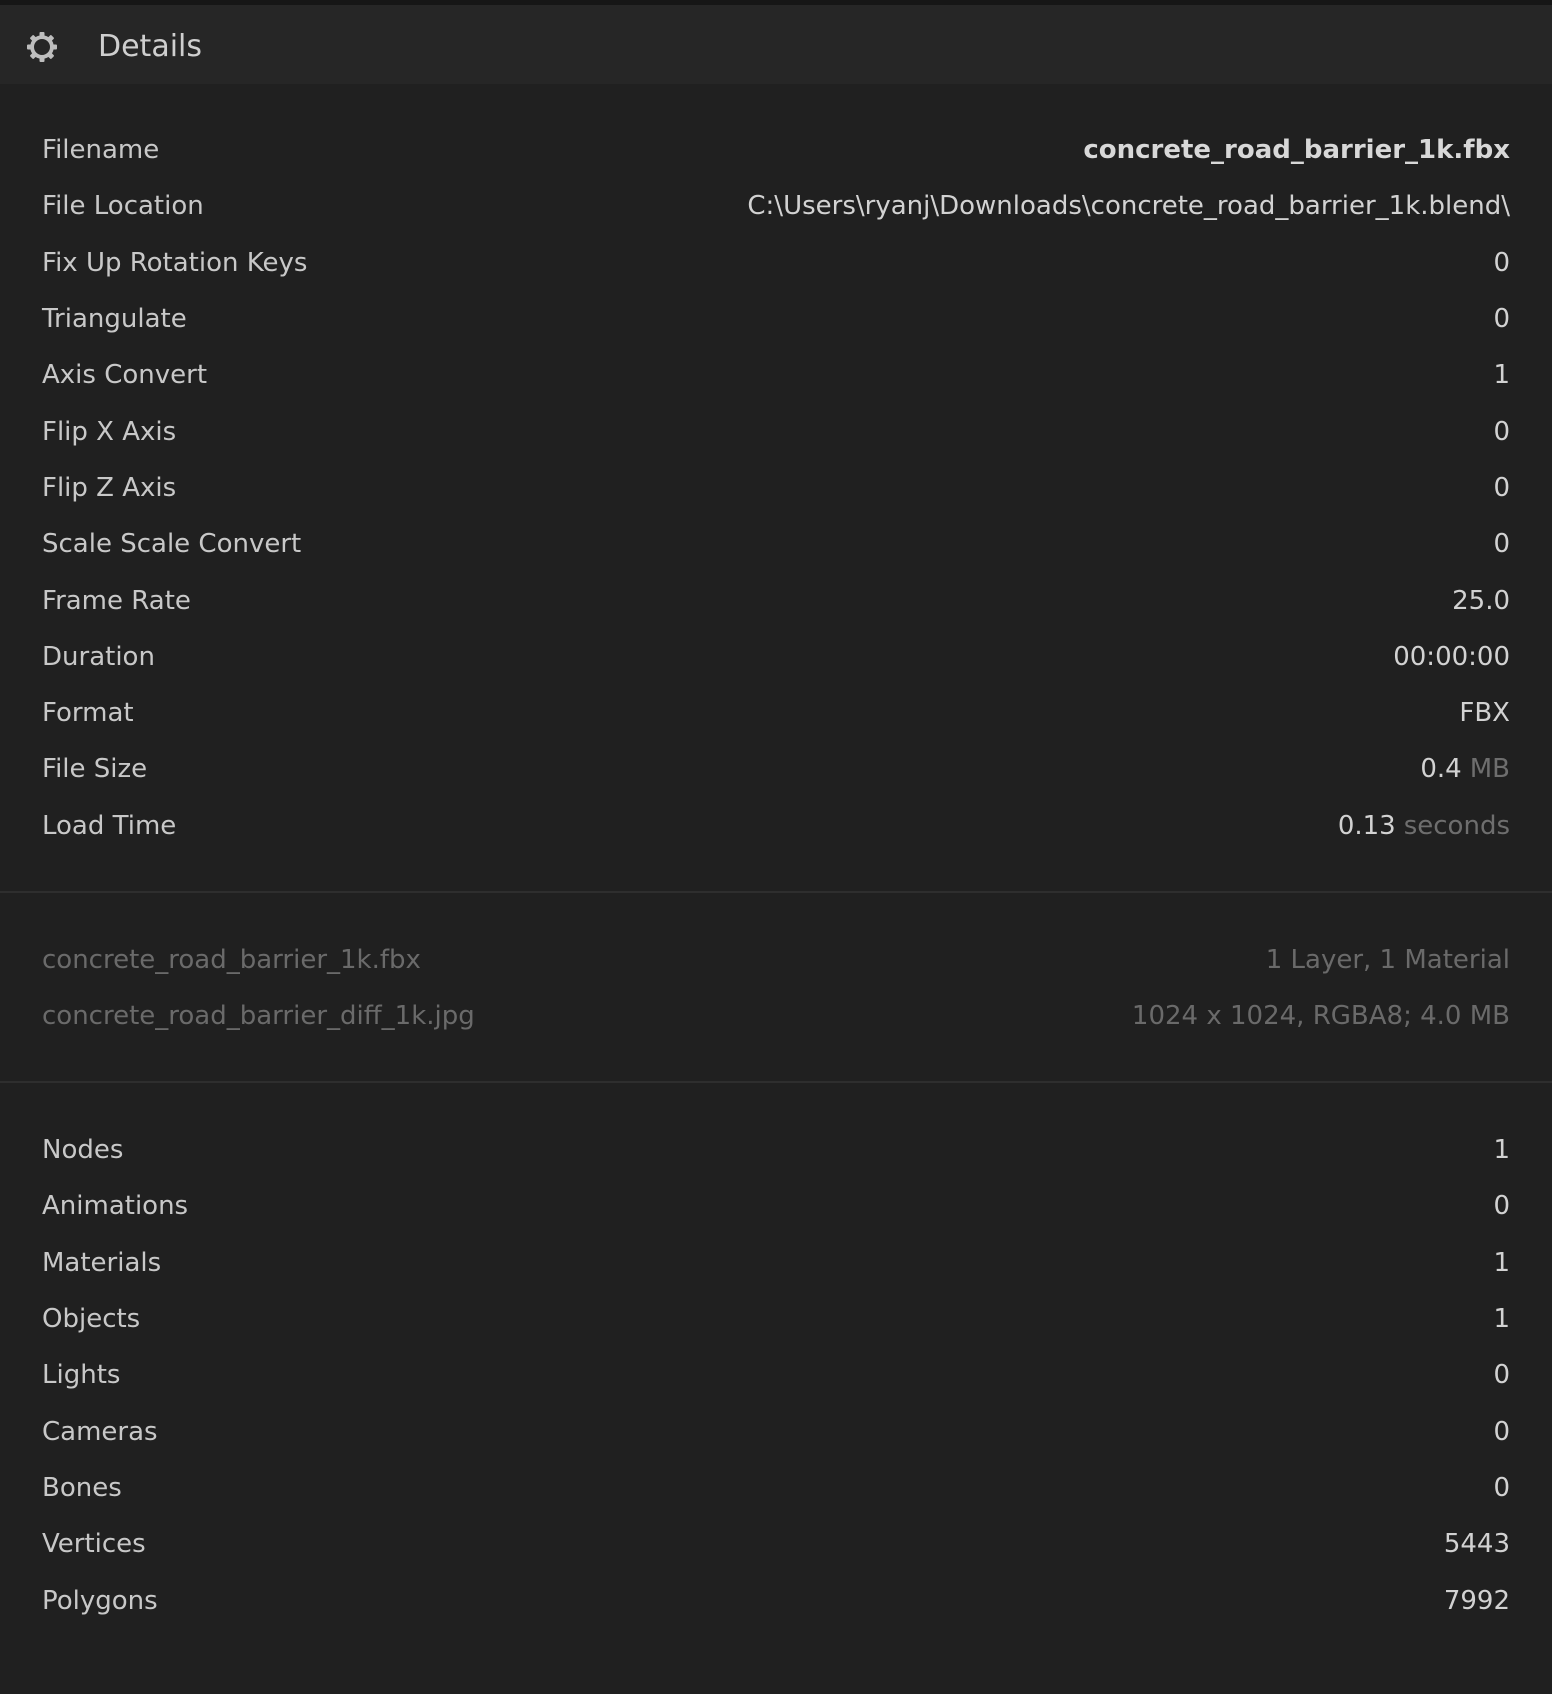 This screenshot has width=1552, height=1694. I want to click on property-row-filename: Filename concrete_road_barrier_1k.fbx, so click(776, 150).